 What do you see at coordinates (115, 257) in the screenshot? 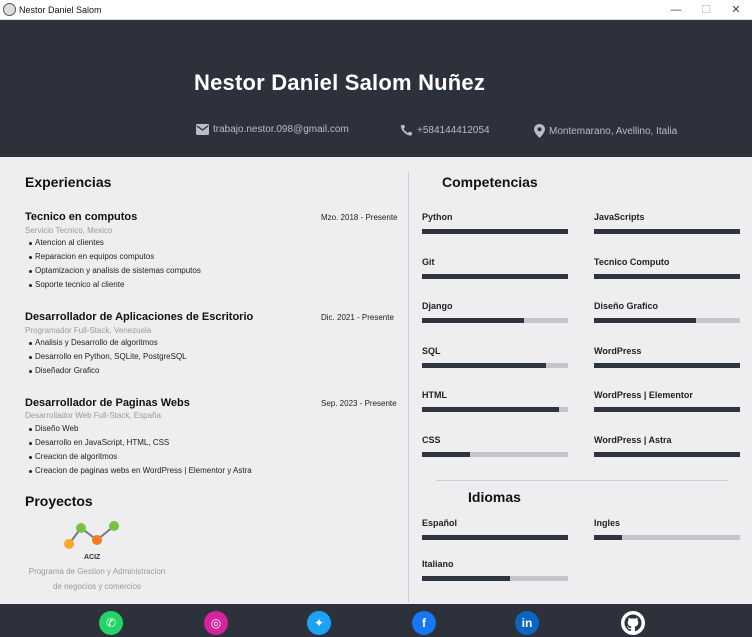
I see `list-item: Reparacion en equipos computos` at bounding box center [115, 257].